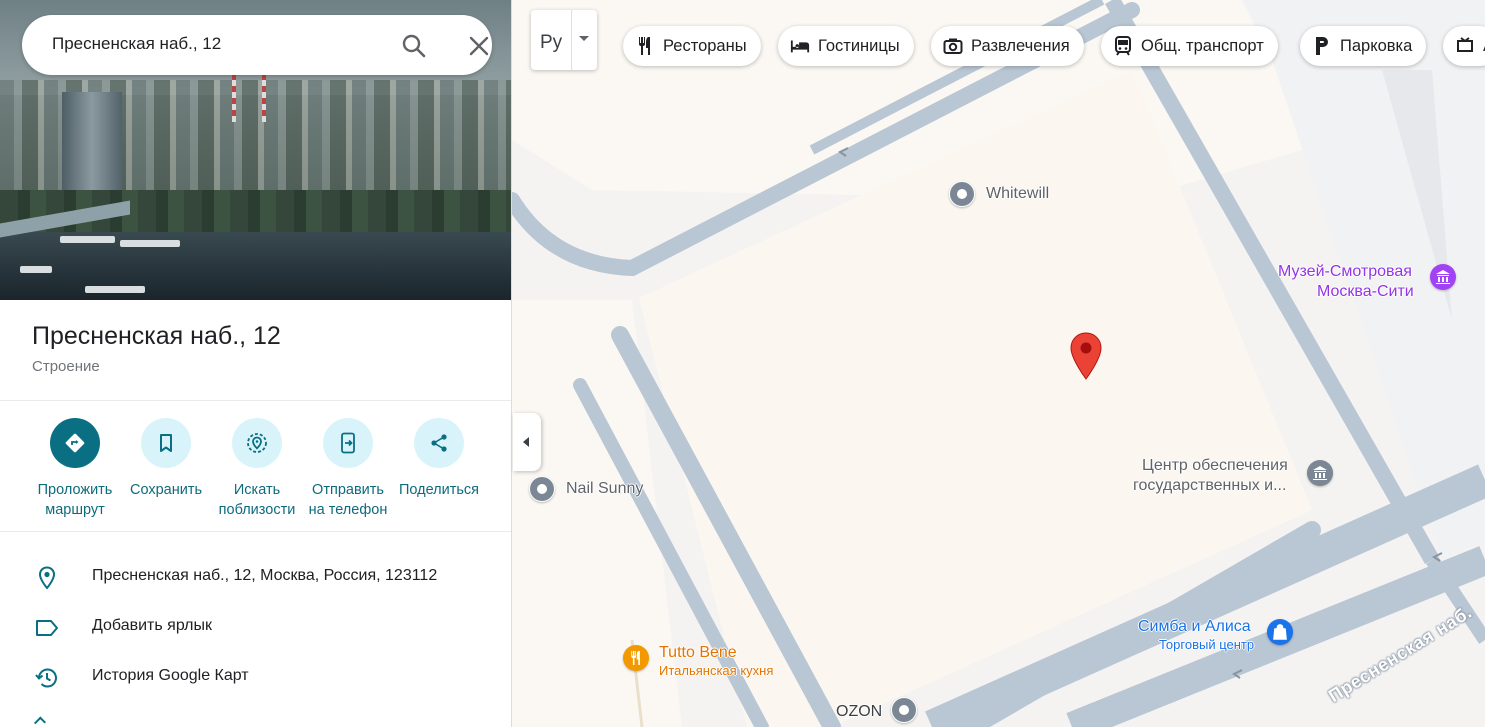 The height and width of the screenshot is (727, 1485). What do you see at coordinates (1194, 627) in the screenshot?
I see `poi-label-simba: Симба и Алиса` at bounding box center [1194, 627].